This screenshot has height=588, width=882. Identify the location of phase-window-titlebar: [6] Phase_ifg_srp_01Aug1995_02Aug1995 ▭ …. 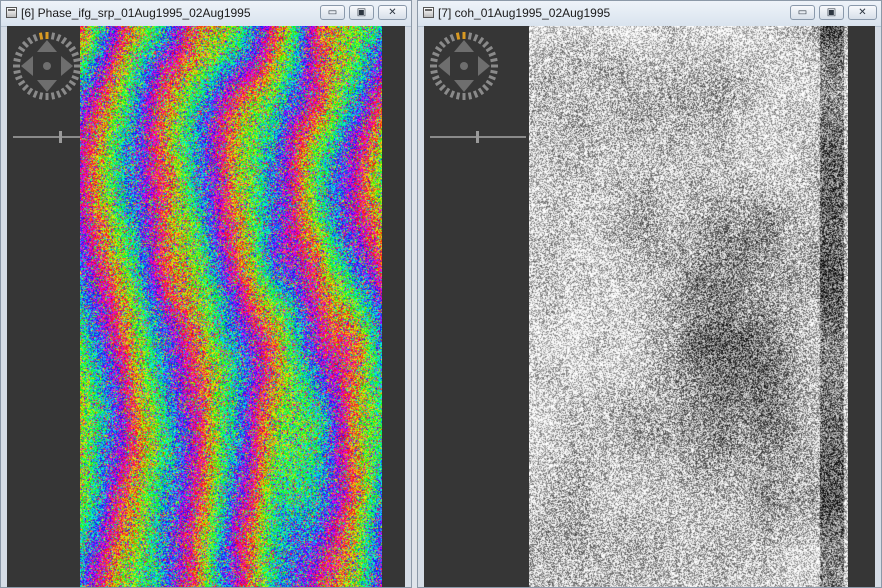
(206, 14).